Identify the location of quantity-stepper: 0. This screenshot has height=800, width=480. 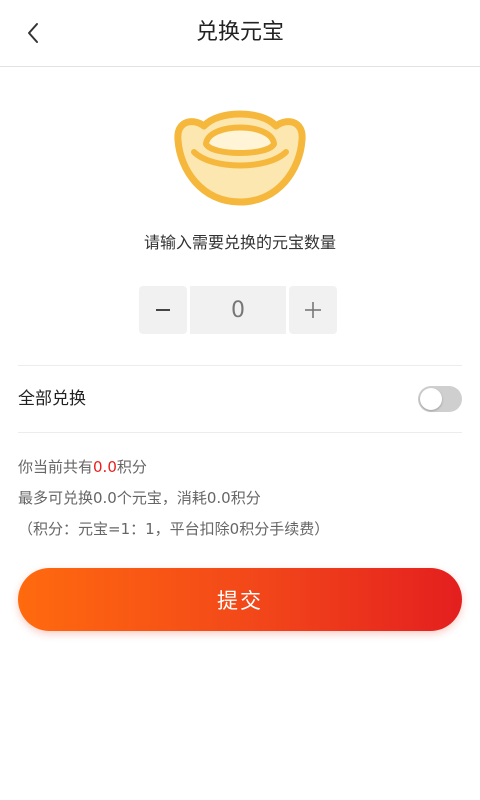
(238, 310).